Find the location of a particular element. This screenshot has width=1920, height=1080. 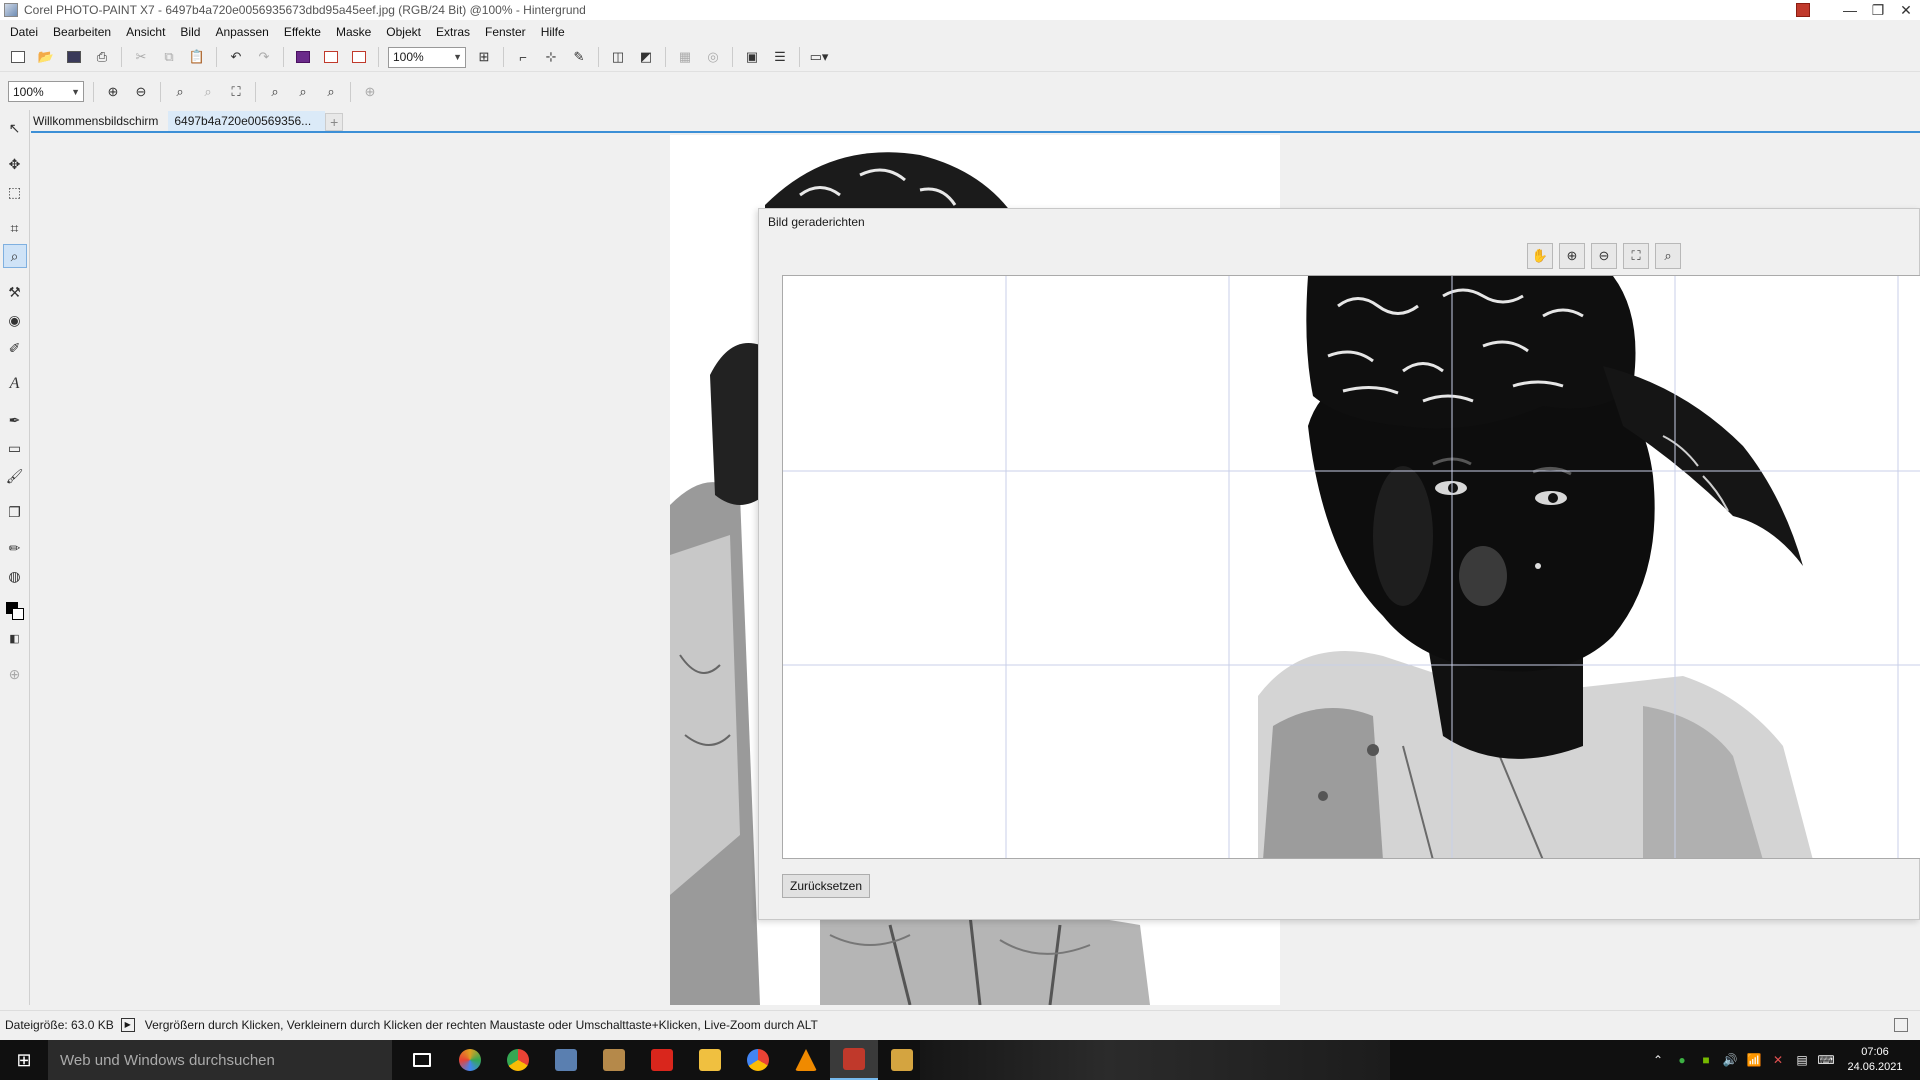

close-button: ✕ is located at coordinates (1906, 10).